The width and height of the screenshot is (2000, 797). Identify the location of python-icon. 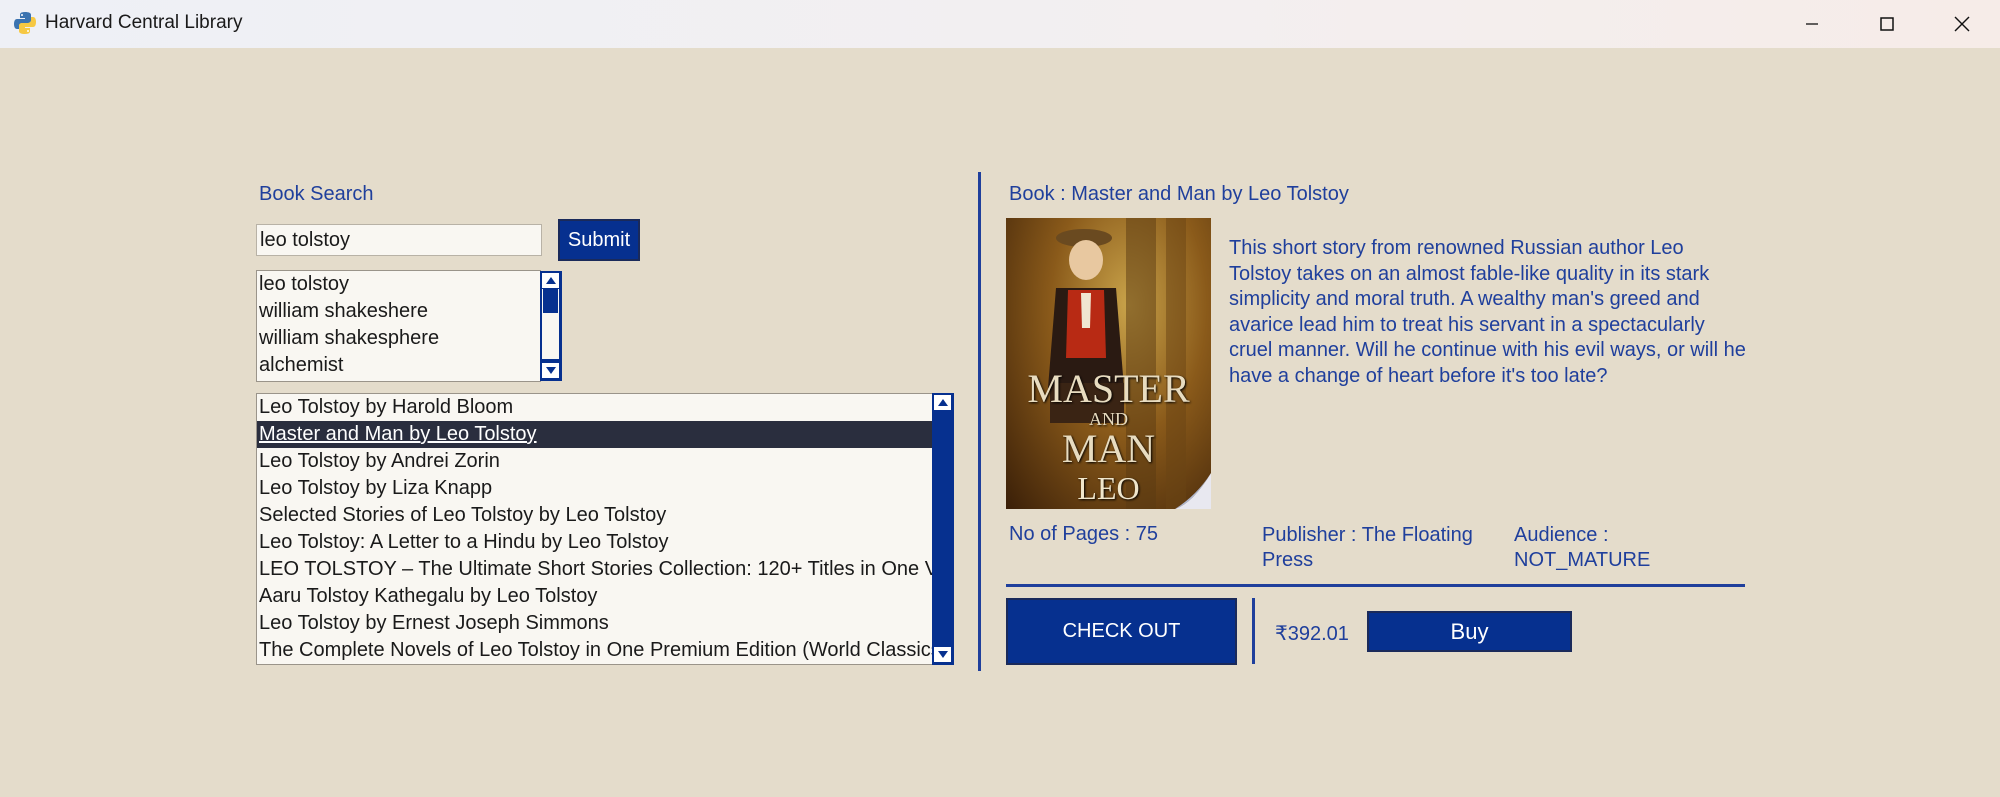
(25, 23).